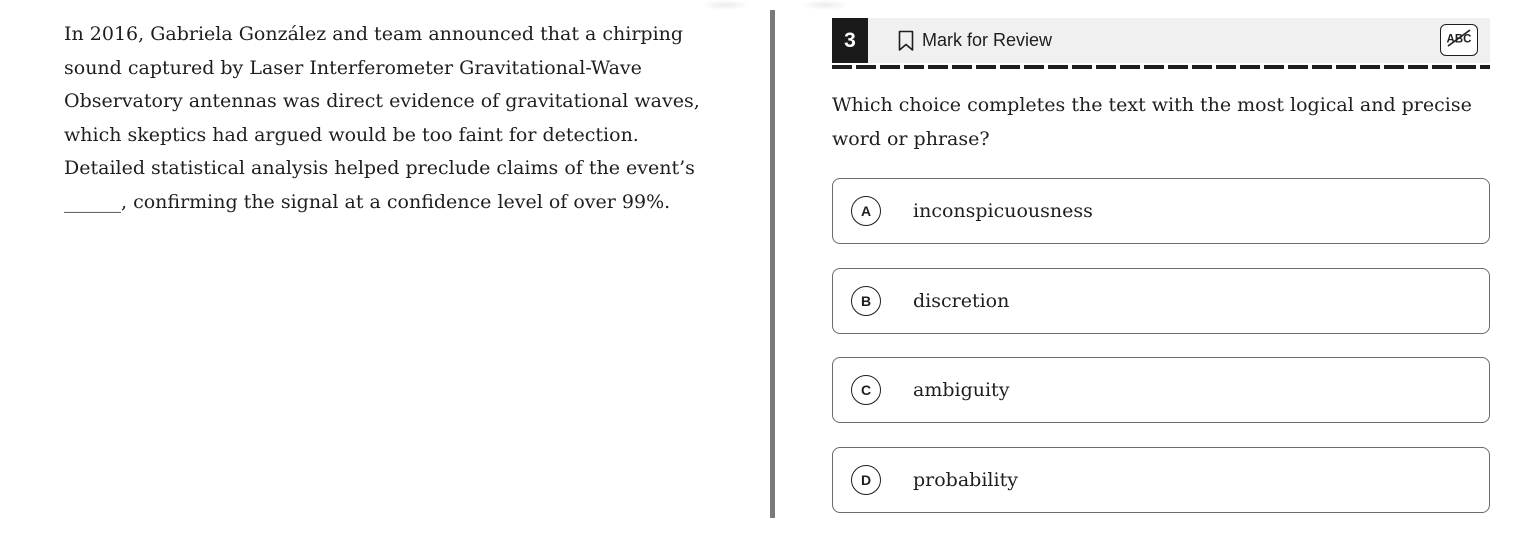  Describe the element at coordinates (961, 300) in the screenshot. I see `choice-text-b: discretion` at that location.